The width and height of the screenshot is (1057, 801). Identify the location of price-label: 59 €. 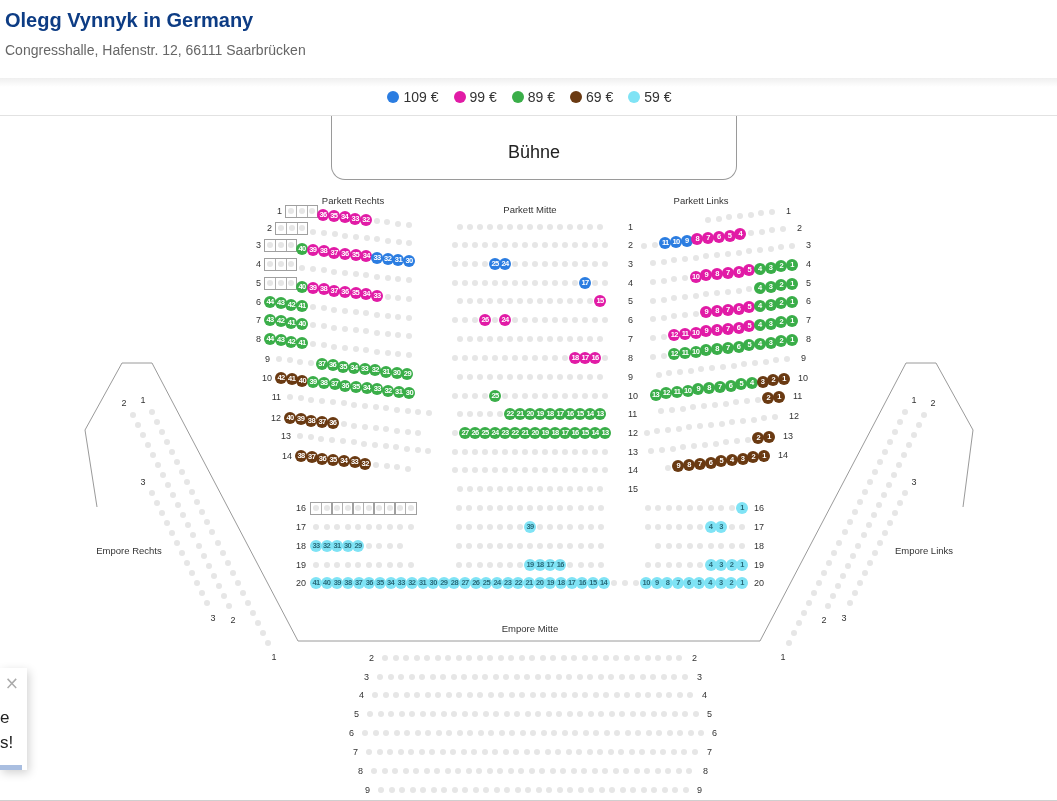
(658, 96).